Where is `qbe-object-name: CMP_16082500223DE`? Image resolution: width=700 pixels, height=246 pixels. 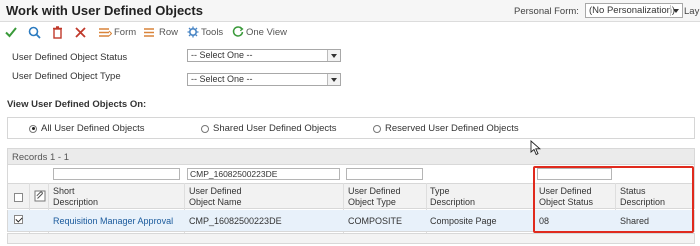 qbe-object-name: CMP_16082500223DE is located at coordinates (263, 174).